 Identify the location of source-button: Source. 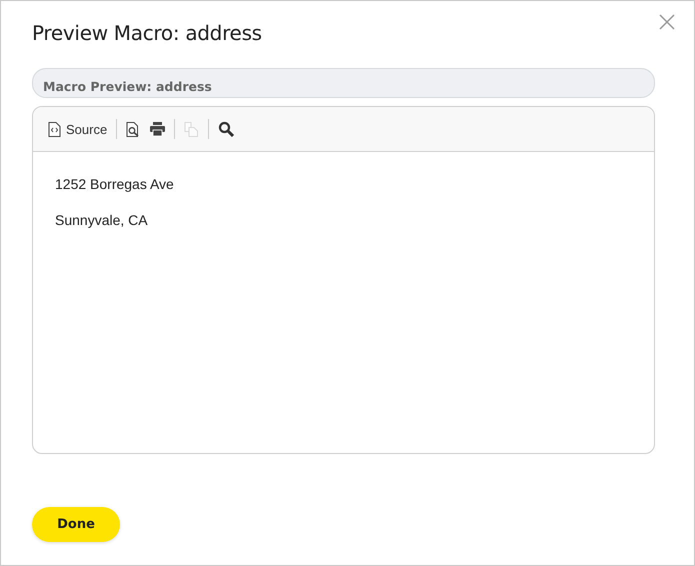
(77, 129).